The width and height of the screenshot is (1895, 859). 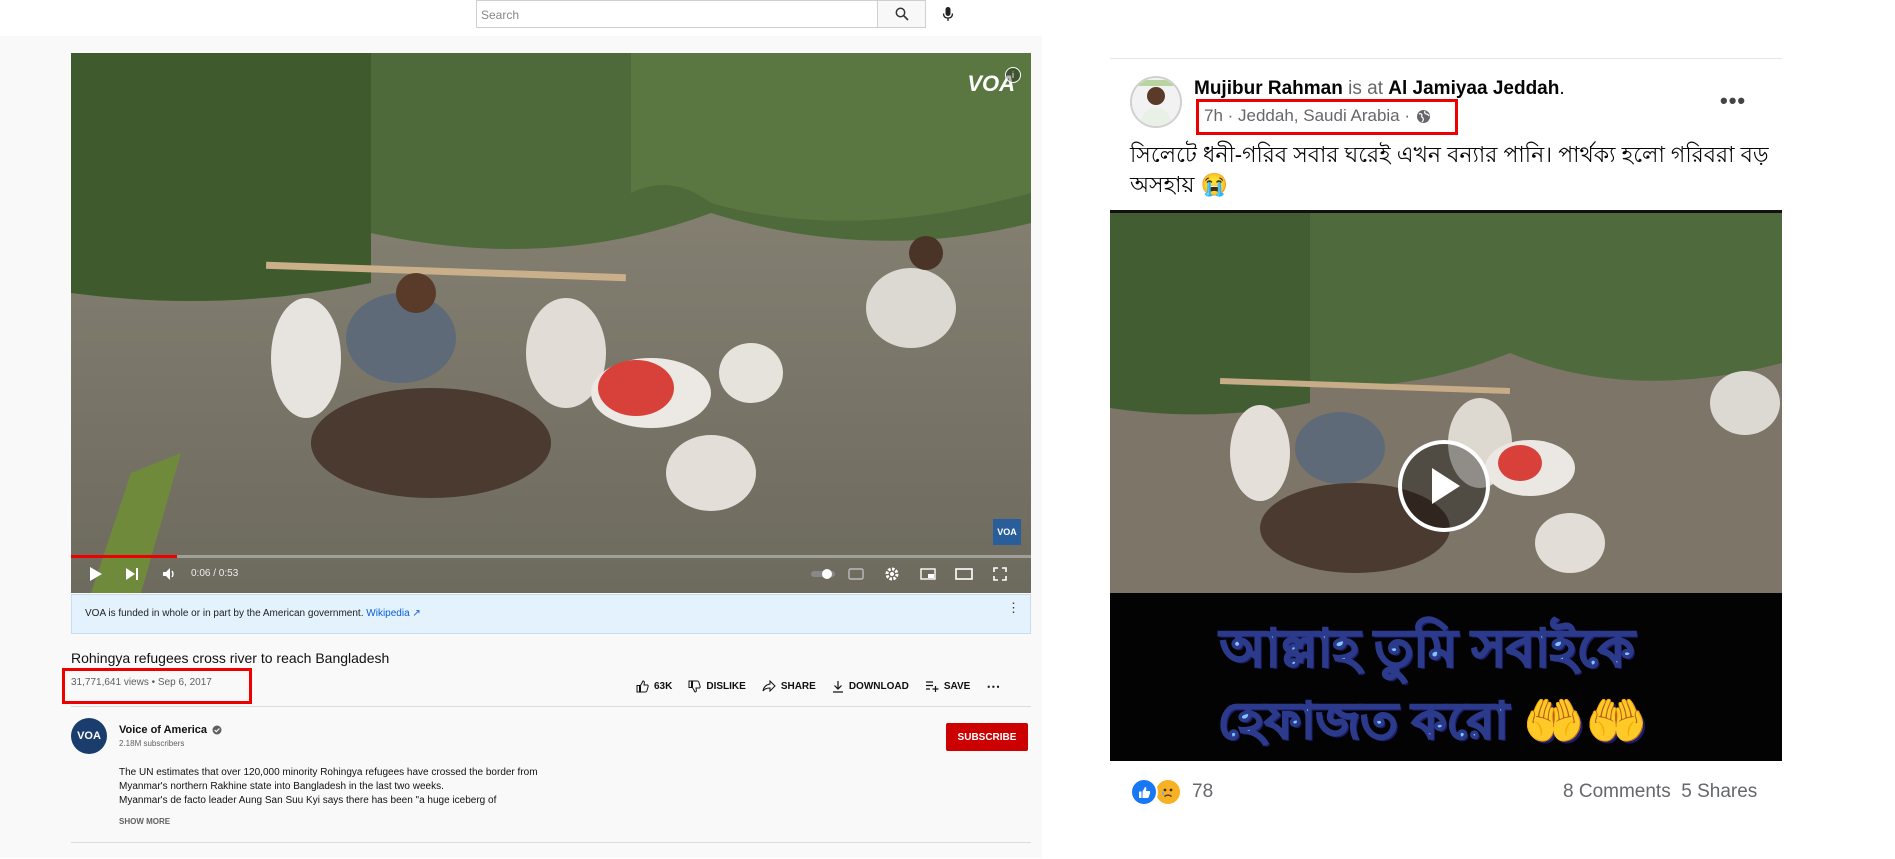 I want to click on external-link-icon: ↗, so click(x=416, y=613).